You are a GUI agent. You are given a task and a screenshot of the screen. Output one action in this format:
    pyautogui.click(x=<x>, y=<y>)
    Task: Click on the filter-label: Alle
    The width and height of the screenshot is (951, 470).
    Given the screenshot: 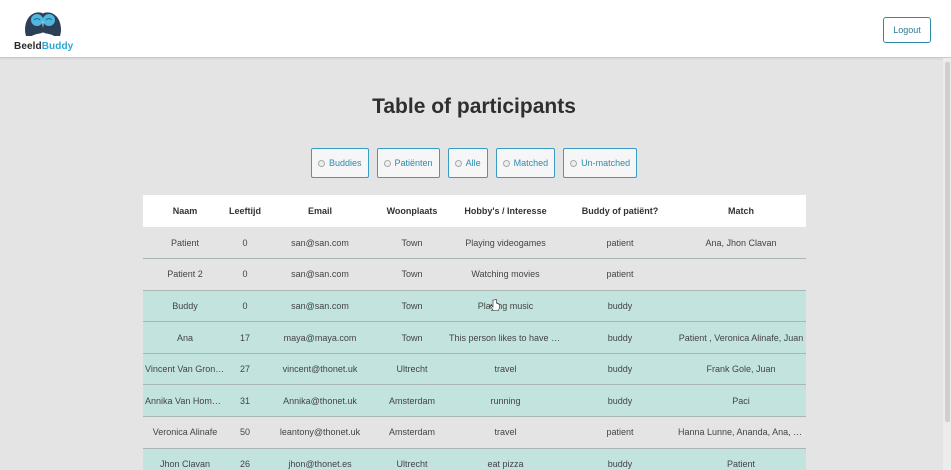 What is the action you would take?
    pyautogui.click(x=473, y=163)
    